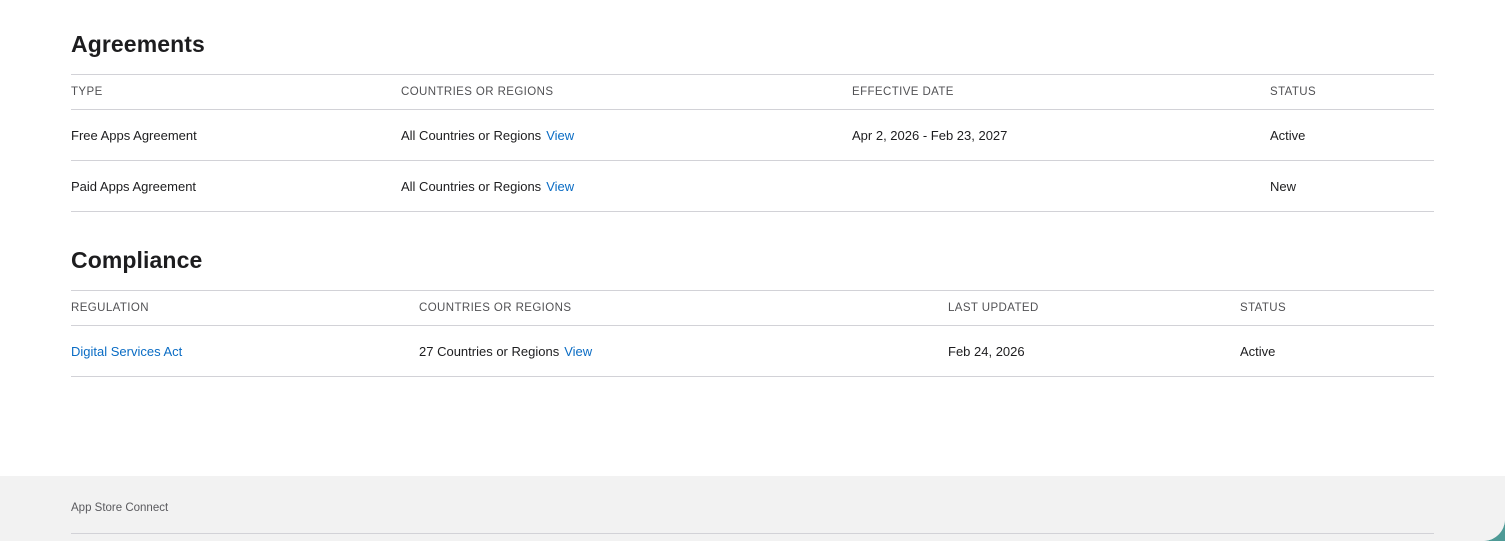  Describe the element at coordinates (1258, 351) in the screenshot. I see `regulation-status: Active` at that location.